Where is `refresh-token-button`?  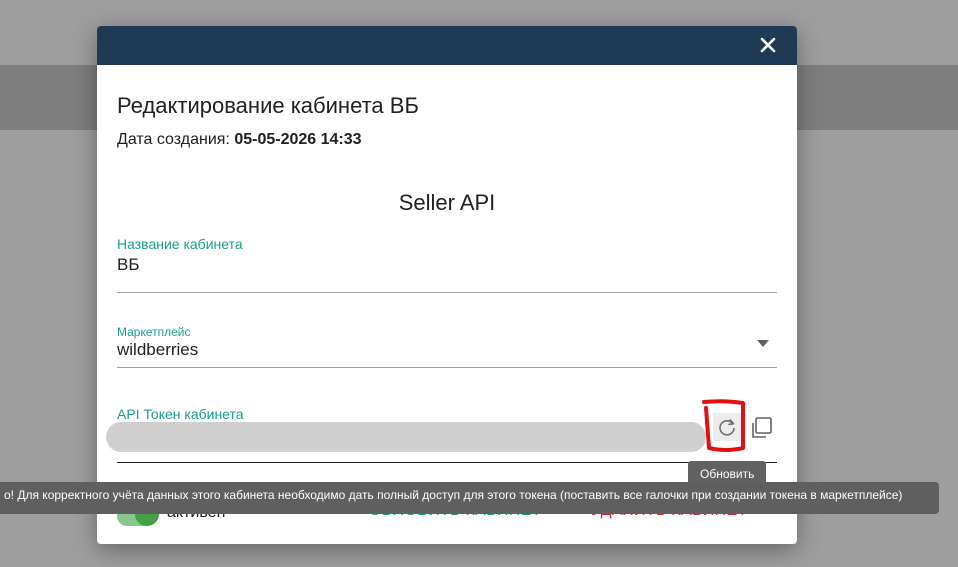
refresh-token-button is located at coordinates (727, 427).